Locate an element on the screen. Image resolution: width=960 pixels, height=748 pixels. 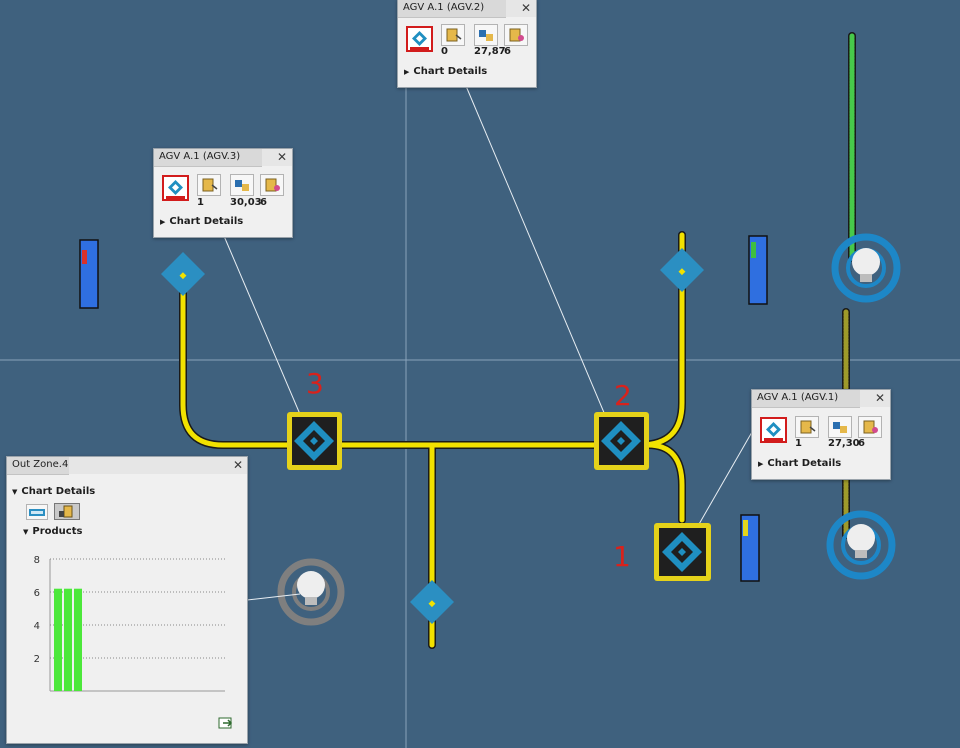
lightbulb-out-zone is located at coordinates (311, 592).